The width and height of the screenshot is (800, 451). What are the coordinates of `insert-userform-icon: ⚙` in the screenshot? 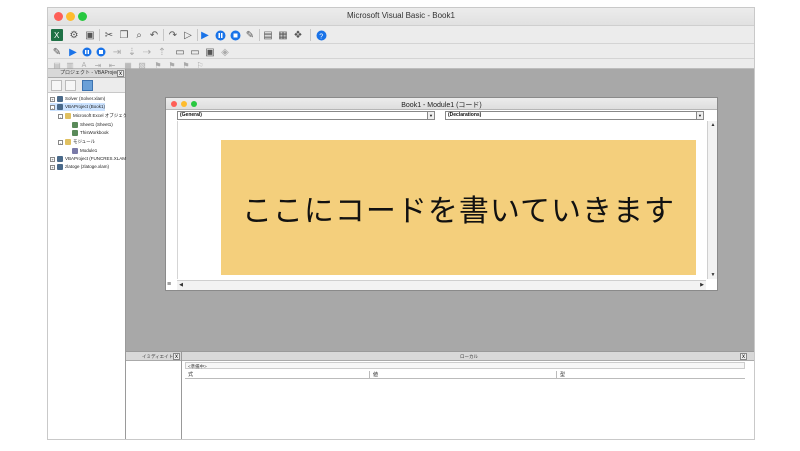 It's located at (74, 35).